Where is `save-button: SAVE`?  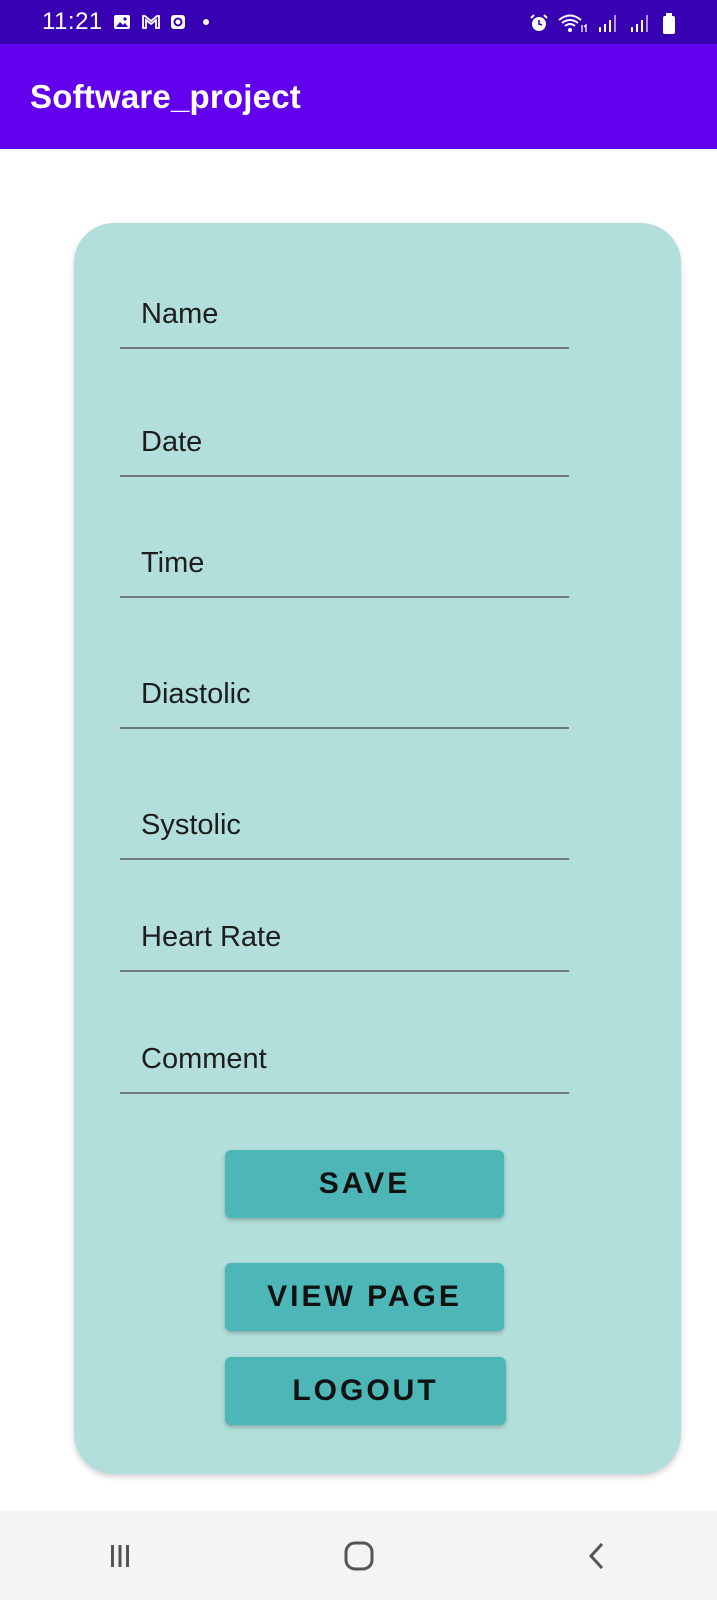
save-button: SAVE is located at coordinates (364, 1184).